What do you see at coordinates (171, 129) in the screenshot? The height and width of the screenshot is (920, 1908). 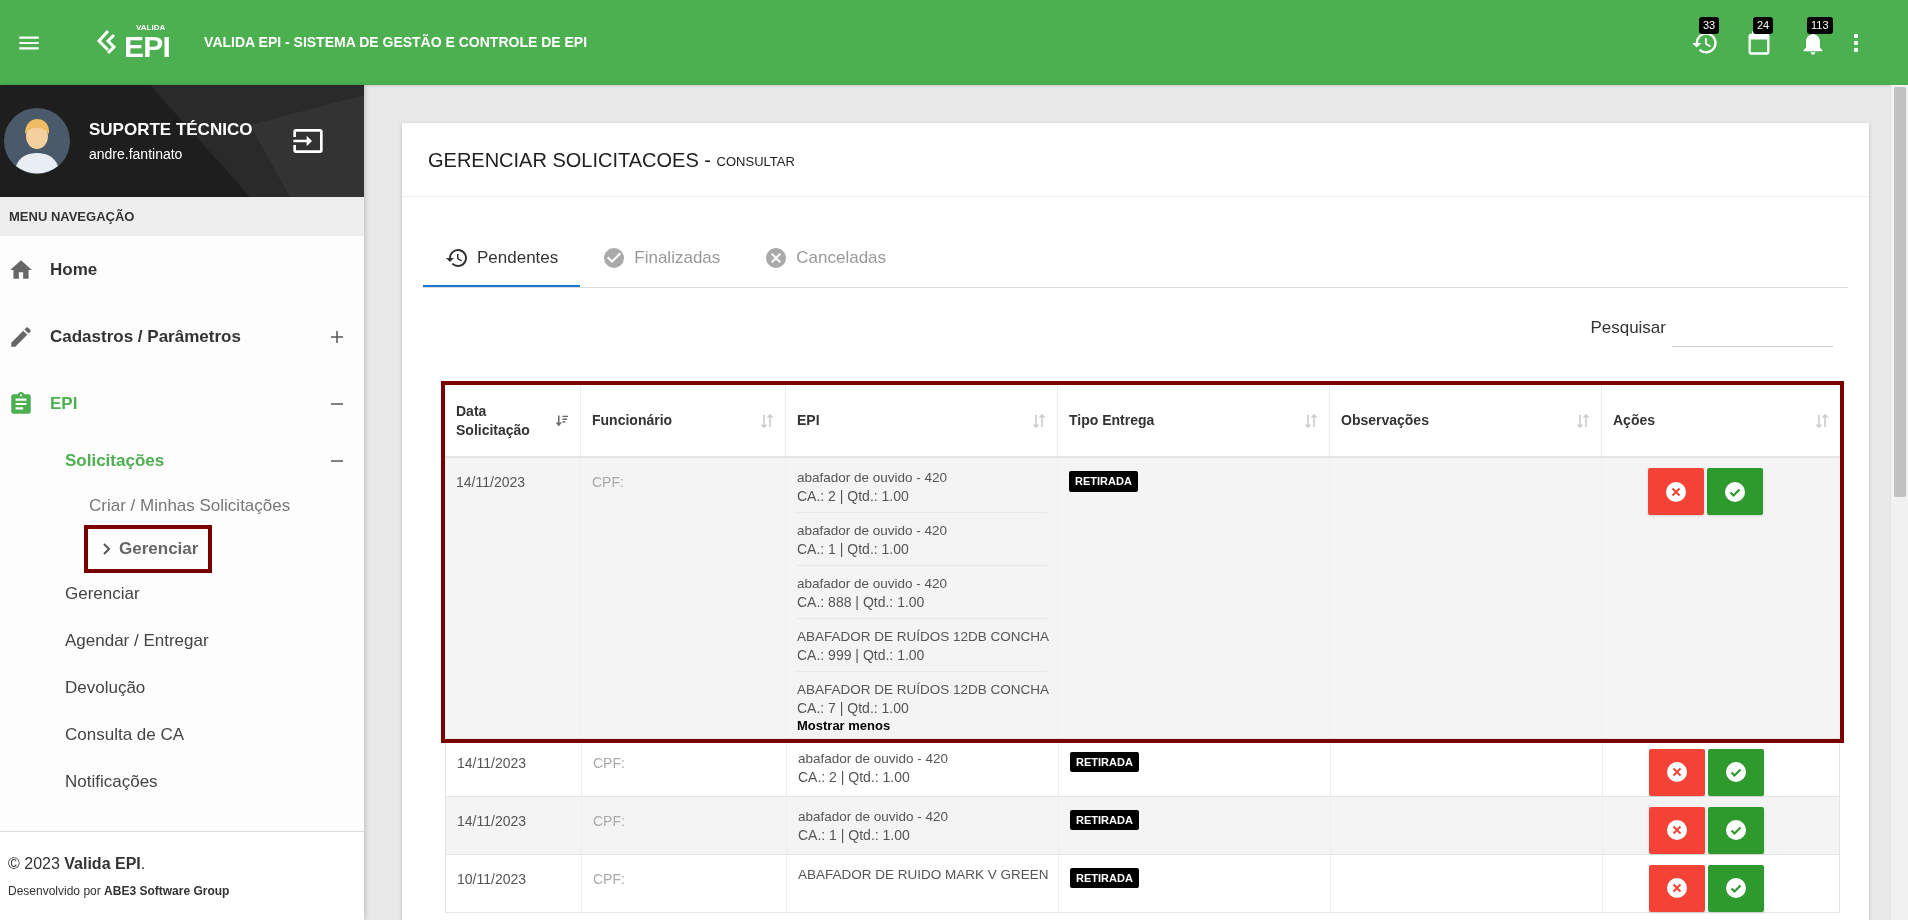 I see `user-name: SUPORTE TÉCNICO` at bounding box center [171, 129].